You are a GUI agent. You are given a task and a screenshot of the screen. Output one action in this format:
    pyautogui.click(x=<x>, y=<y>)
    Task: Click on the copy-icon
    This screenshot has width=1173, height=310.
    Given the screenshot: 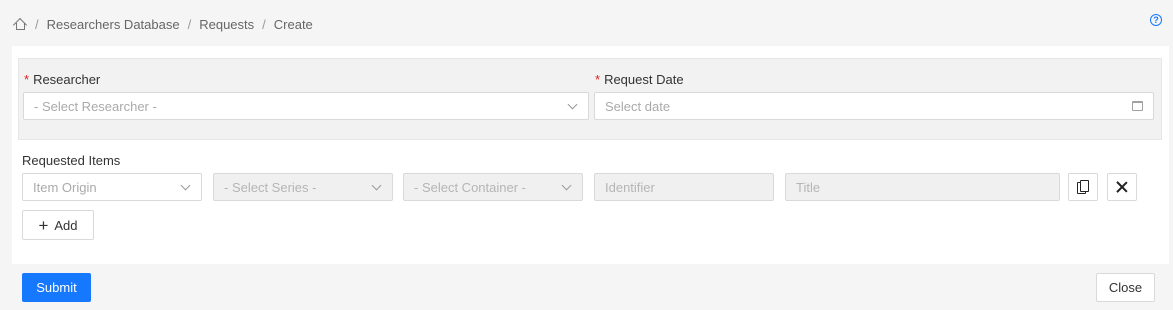 What is the action you would take?
    pyautogui.click(x=1083, y=187)
    